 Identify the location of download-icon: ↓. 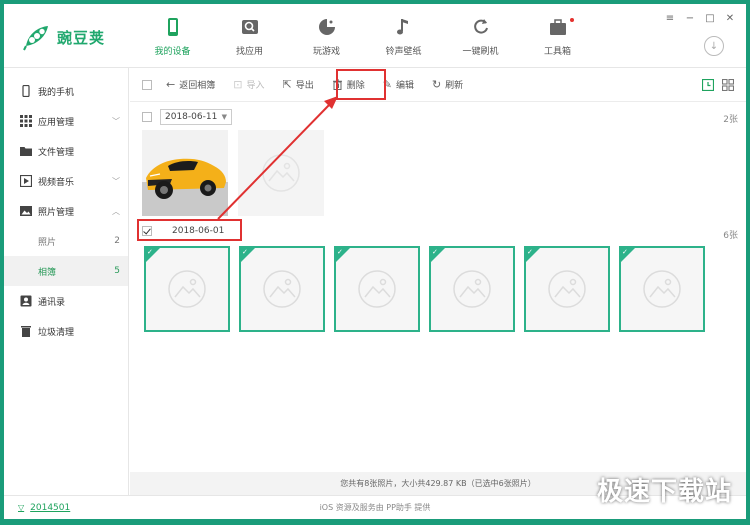
(714, 46).